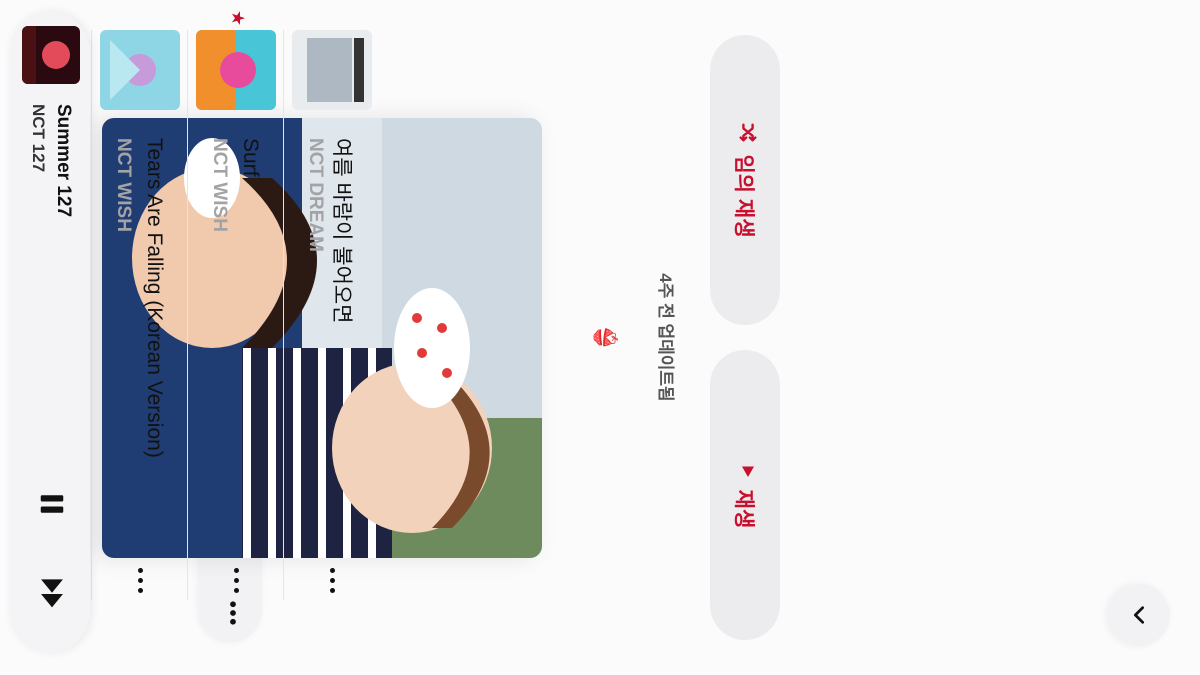 This screenshot has height=675, width=1200. Describe the element at coordinates (341, 231) in the screenshot. I see `track-title: 여름 바람이 불어오면` at that location.